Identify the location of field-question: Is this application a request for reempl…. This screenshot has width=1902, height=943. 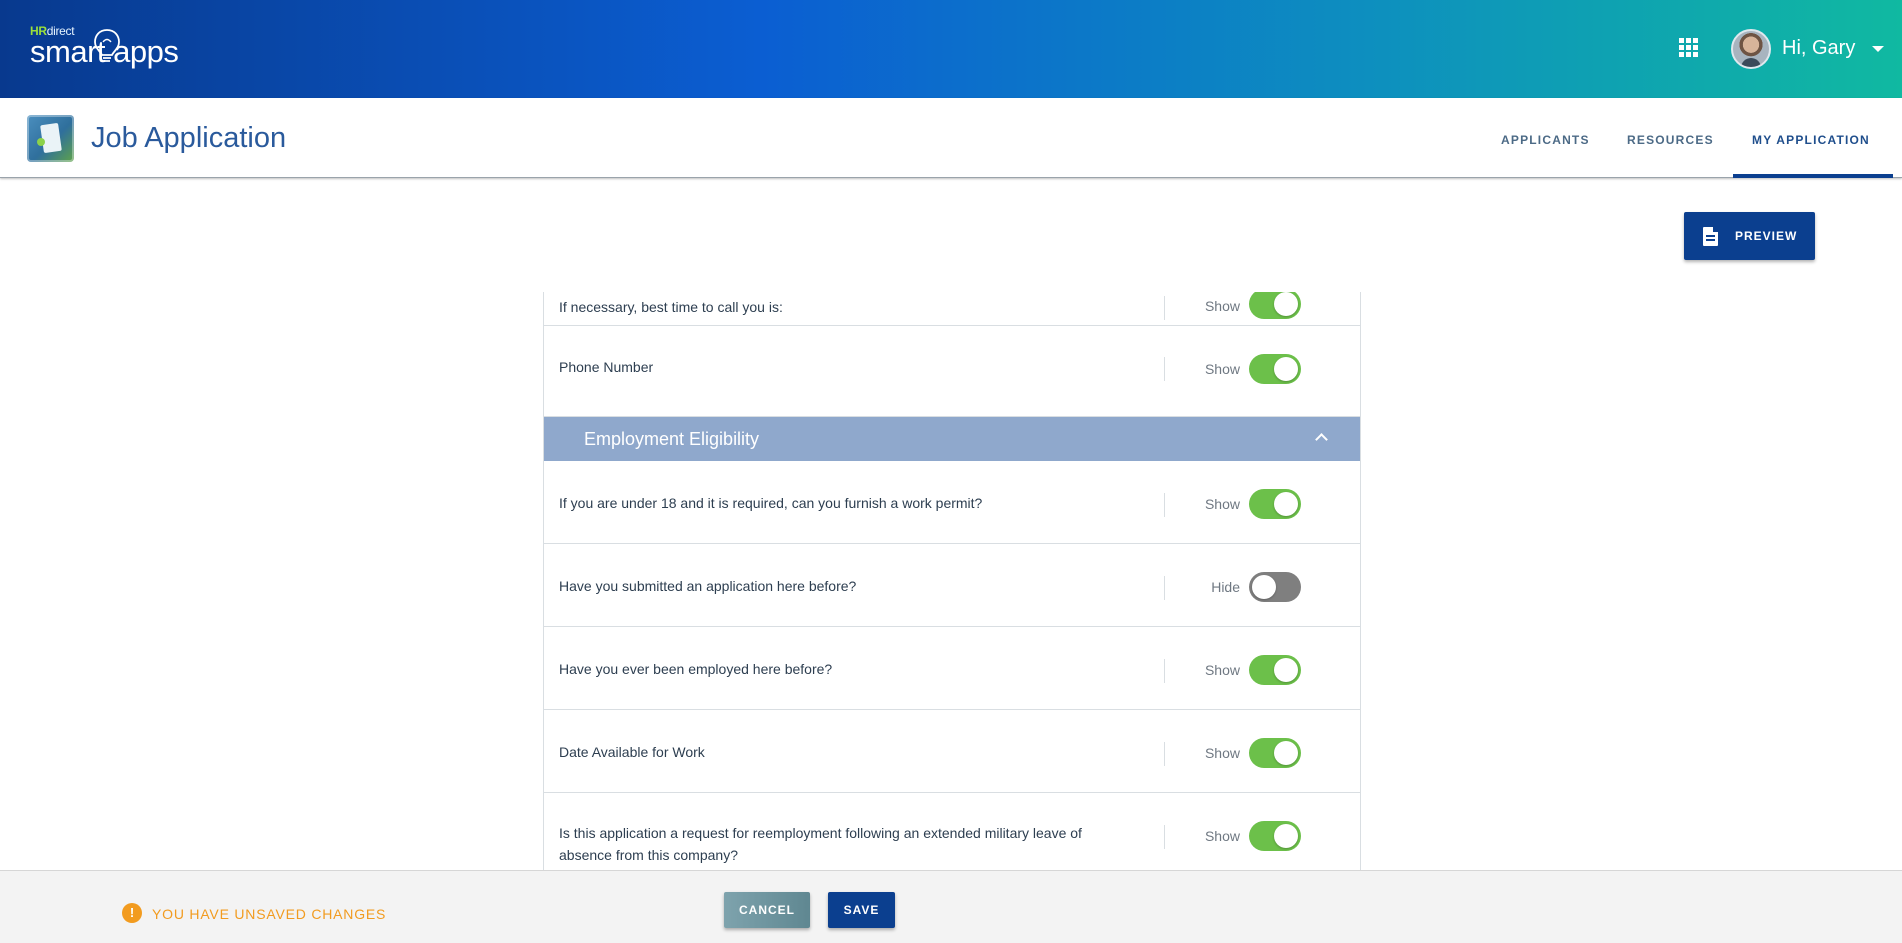
(820, 844).